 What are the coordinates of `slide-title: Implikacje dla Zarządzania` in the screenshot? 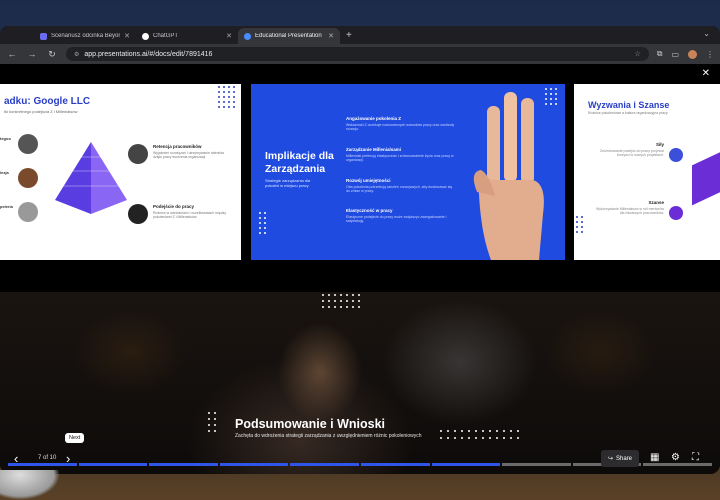 It's located at (299, 162).